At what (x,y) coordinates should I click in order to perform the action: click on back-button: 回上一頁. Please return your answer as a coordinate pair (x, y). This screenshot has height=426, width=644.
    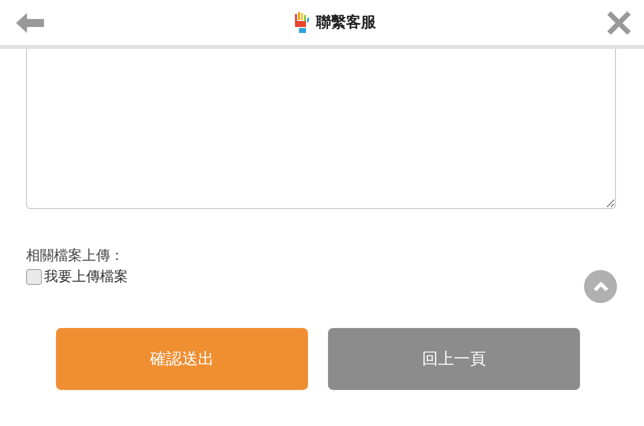
    Looking at the image, I should click on (454, 359).